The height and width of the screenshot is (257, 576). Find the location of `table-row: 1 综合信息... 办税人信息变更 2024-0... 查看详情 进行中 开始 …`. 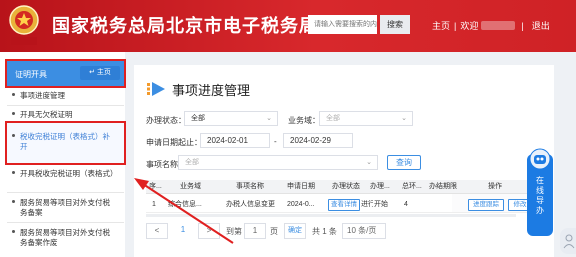

table-row: 1 综合信息... 办税人信息变更 2024-0... 查看详情 进行中 开始 … is located at coordinates (339, 205).